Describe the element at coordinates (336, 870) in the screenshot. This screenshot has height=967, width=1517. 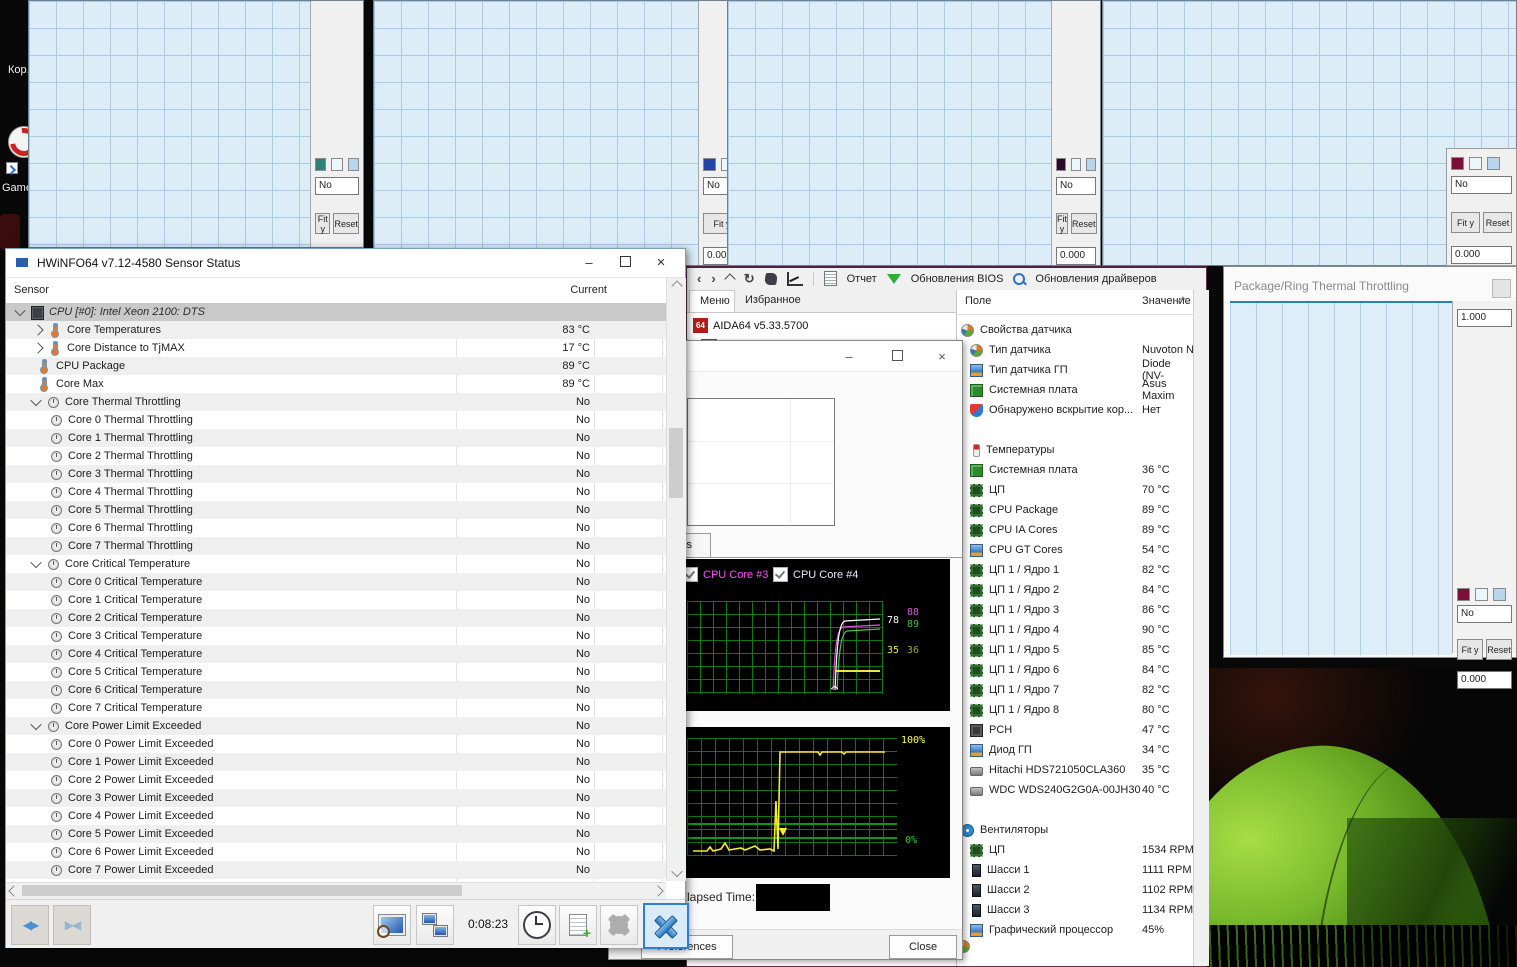
I see `sensor-row: Core 7 Power Limit Exceeded No` at that location.